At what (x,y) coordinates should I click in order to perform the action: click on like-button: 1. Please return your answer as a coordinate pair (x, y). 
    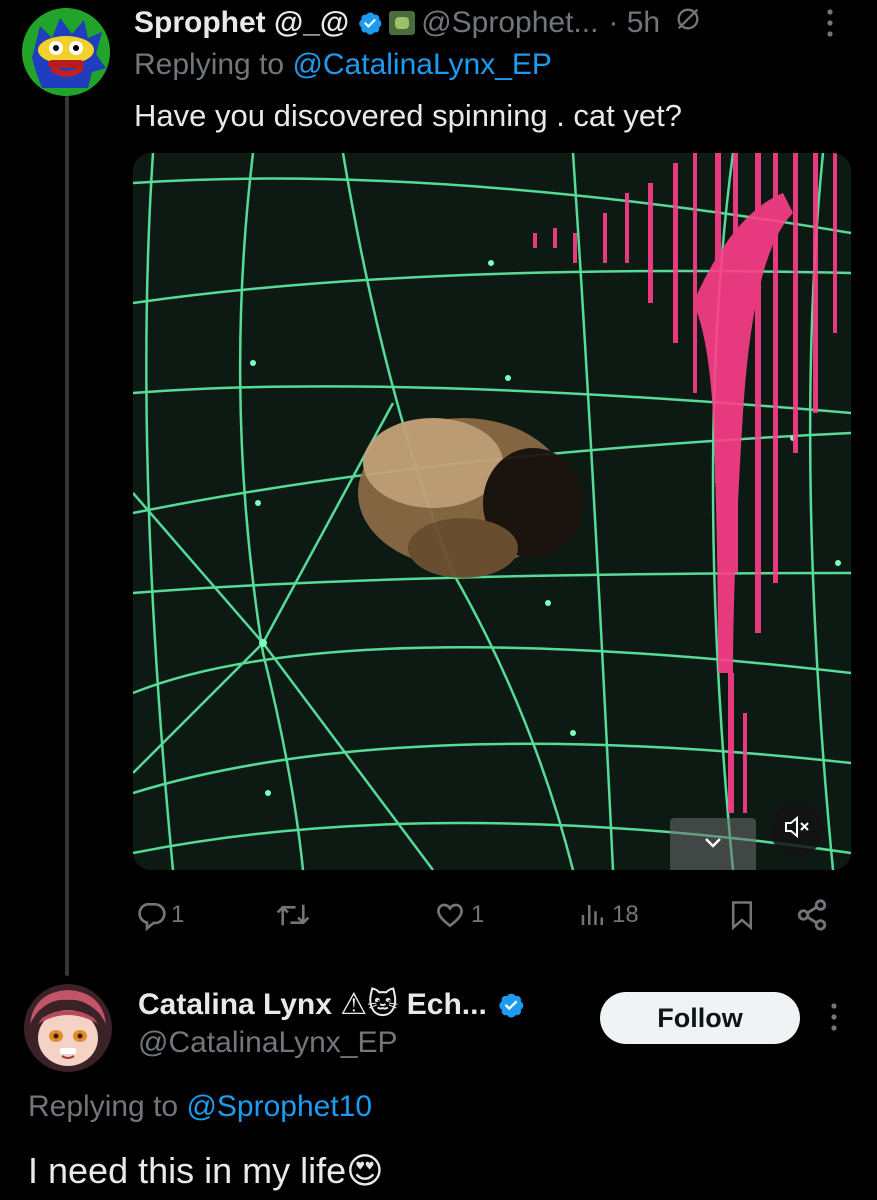
    Looking at the image, I should click on (458, 915).